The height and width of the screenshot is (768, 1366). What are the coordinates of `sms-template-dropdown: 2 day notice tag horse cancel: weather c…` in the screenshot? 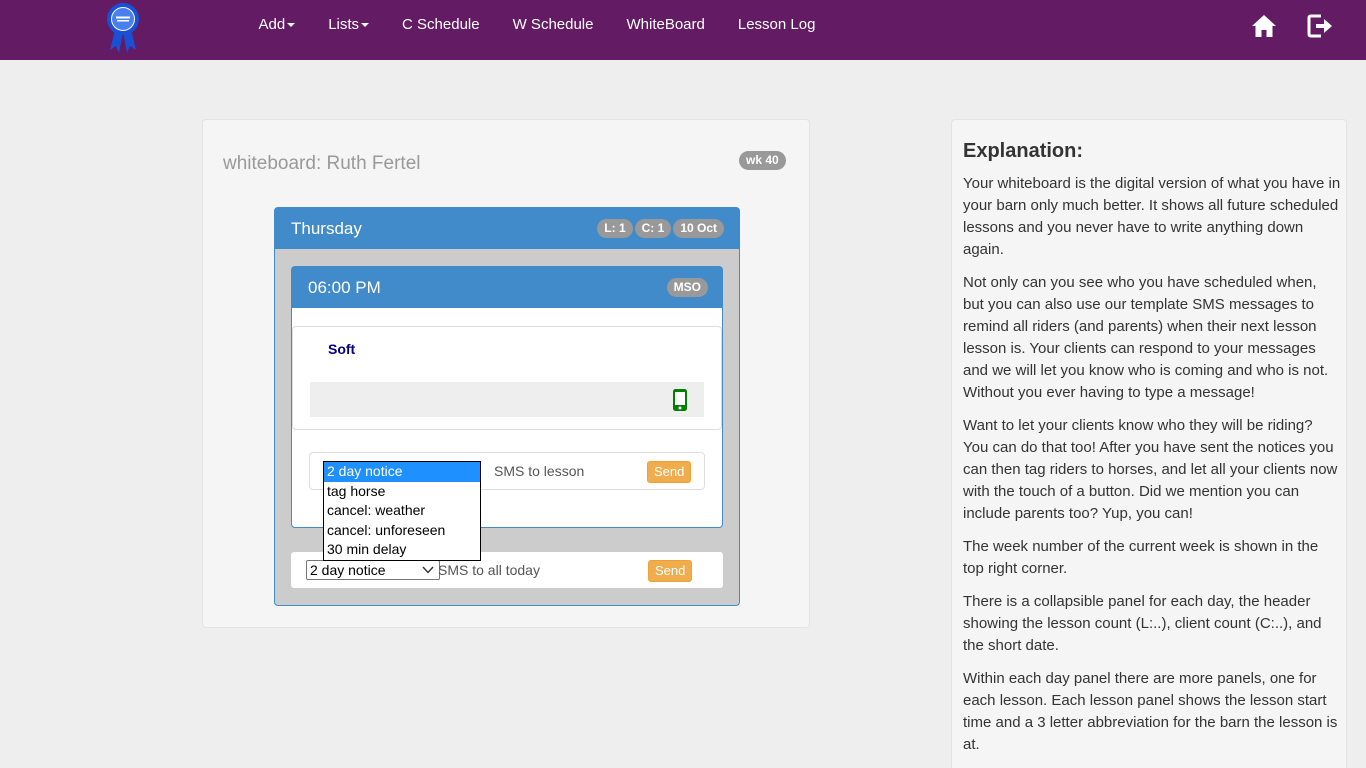 It's located at (402, 511).